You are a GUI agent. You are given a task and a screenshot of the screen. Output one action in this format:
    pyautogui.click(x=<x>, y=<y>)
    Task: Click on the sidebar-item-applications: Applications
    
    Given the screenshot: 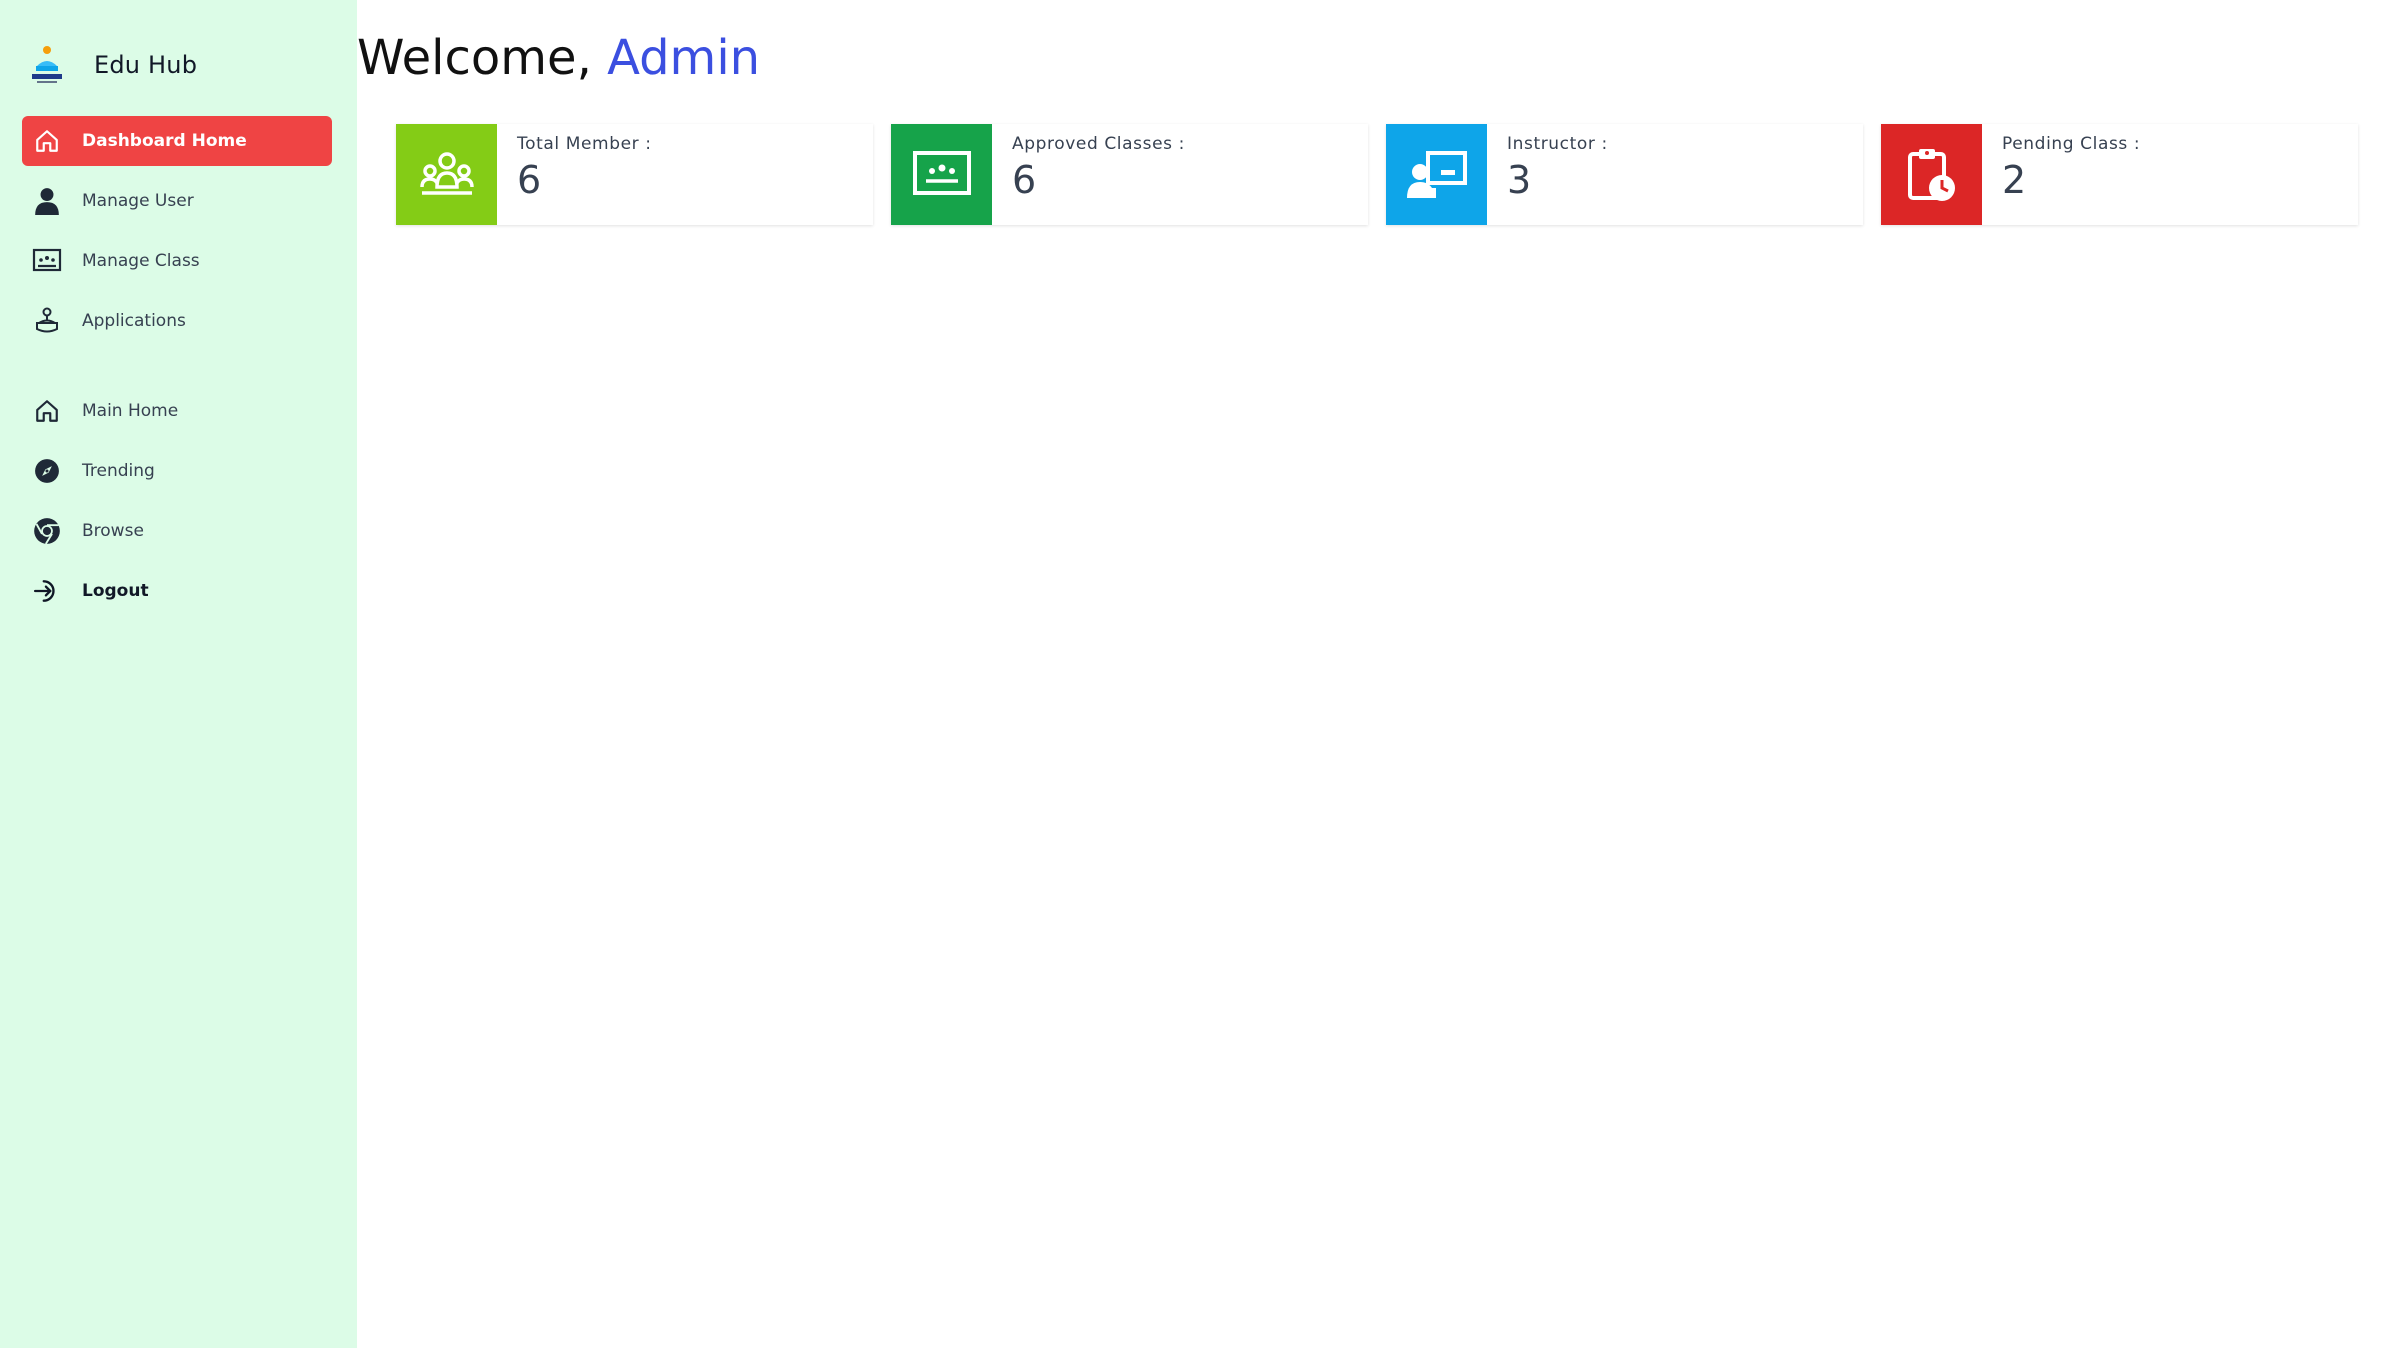 What is the action you would take?
    pyautogui.click(x=177, y=321)
    